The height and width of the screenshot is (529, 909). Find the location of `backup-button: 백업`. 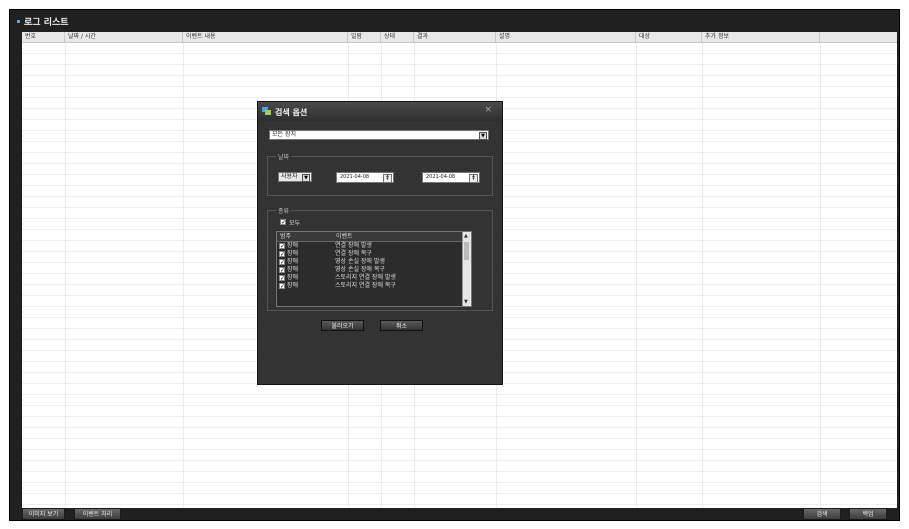

backup-button: 백업 is located at coordinates (868, 514).